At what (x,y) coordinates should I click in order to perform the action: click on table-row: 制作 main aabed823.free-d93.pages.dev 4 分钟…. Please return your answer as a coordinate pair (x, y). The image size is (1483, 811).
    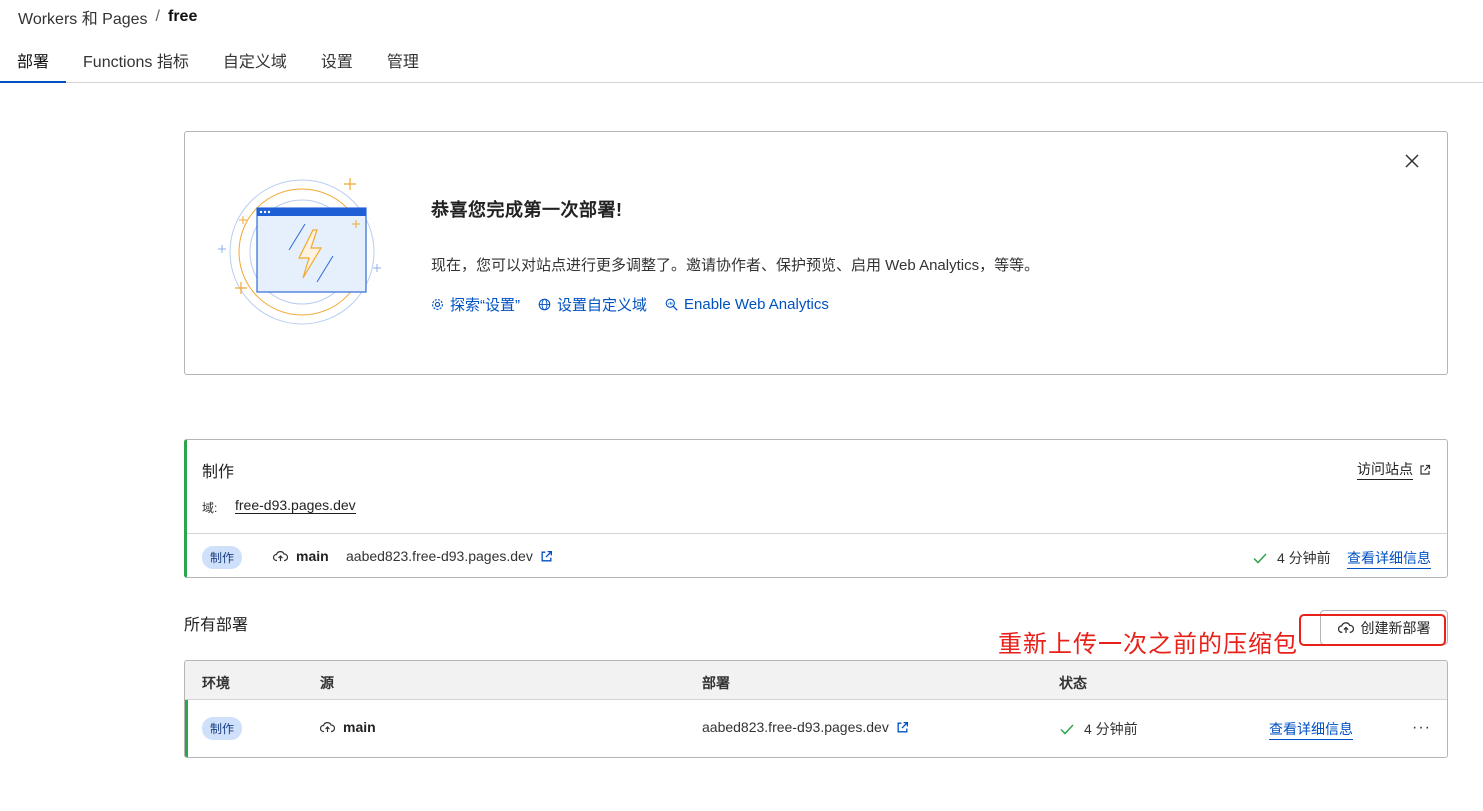
    Looking at the image, I should click on (816, 728).